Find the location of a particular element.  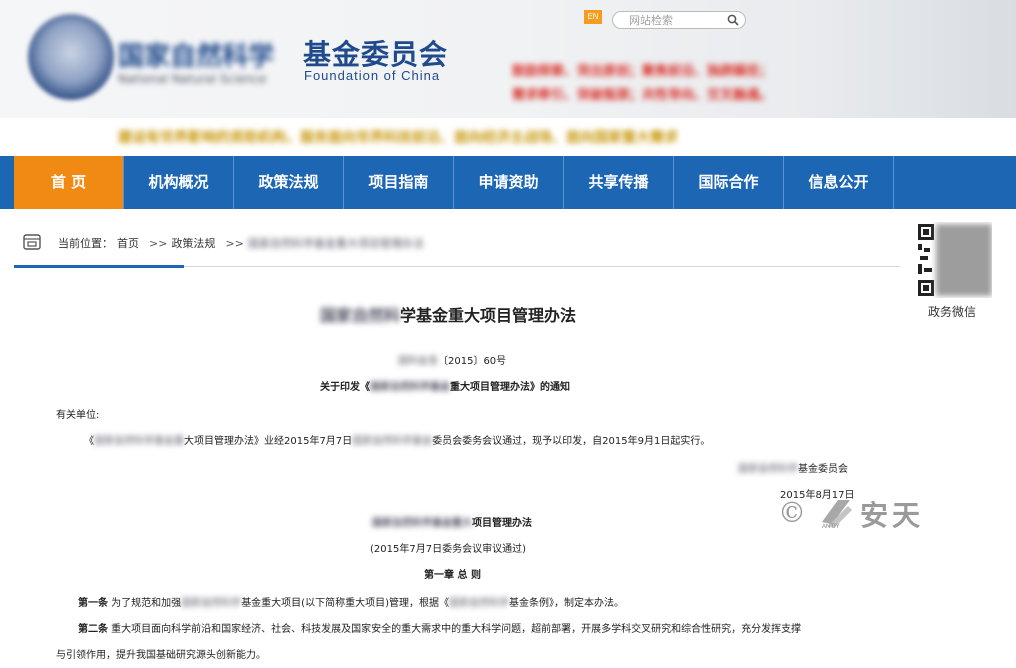

regulation-title-text: 项目管理办法 is located at coordinates (502, 523).